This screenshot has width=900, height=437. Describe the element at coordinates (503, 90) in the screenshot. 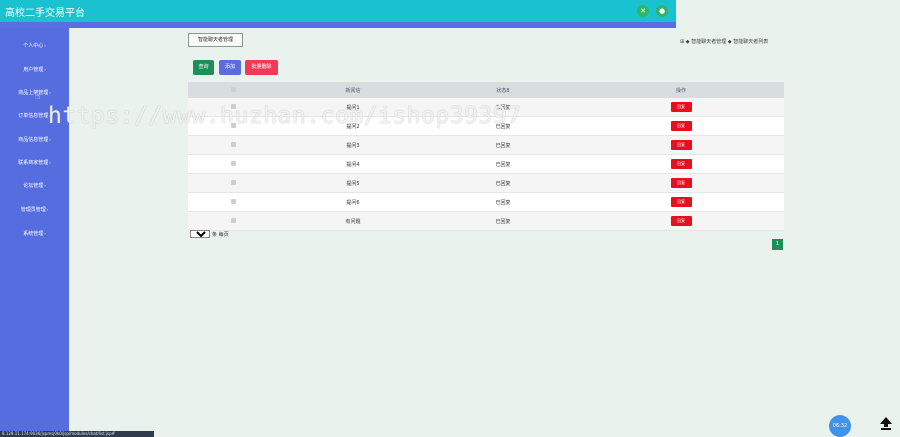

I see `column-header: 状态8` at that location.